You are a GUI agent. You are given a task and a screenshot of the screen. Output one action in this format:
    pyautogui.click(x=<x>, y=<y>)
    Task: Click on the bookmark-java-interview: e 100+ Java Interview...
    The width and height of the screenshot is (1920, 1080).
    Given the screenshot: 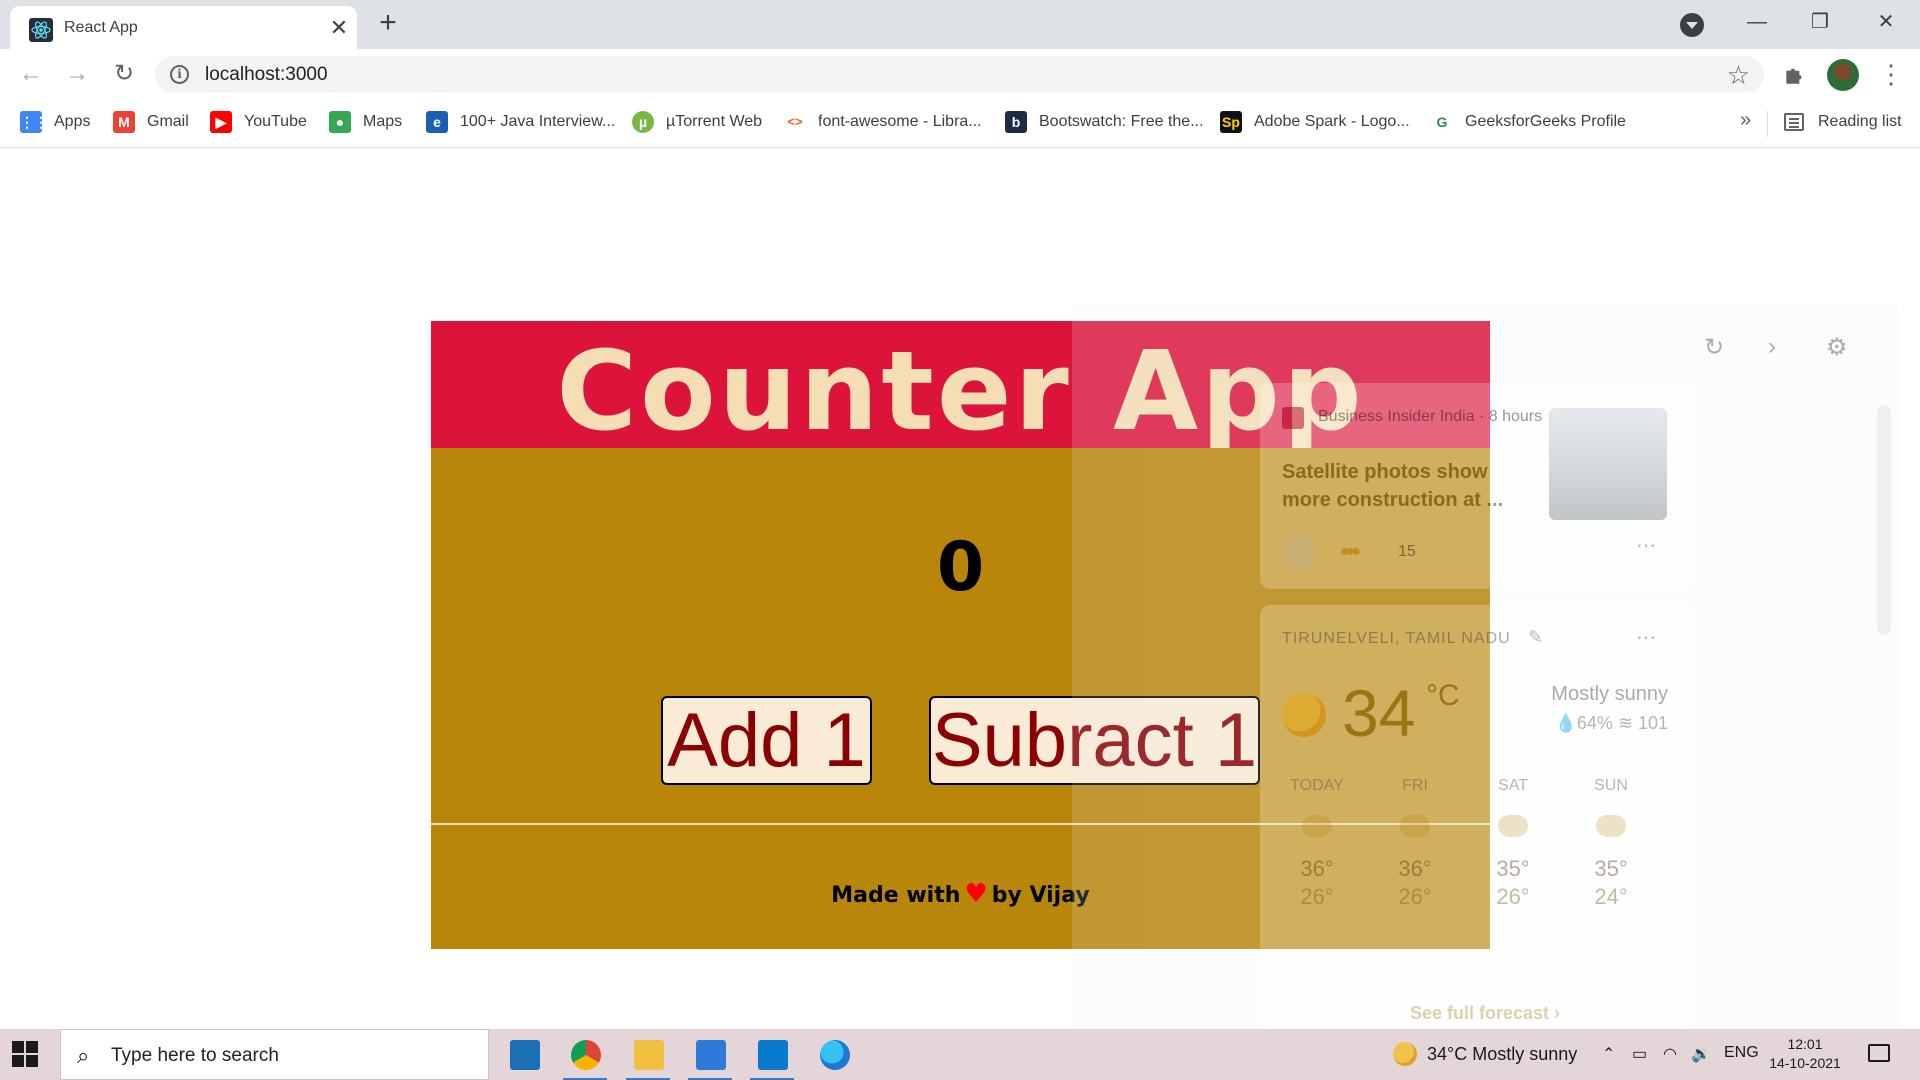 What is the action you would take?
    pyautogui.click(x=520, y=122)
    